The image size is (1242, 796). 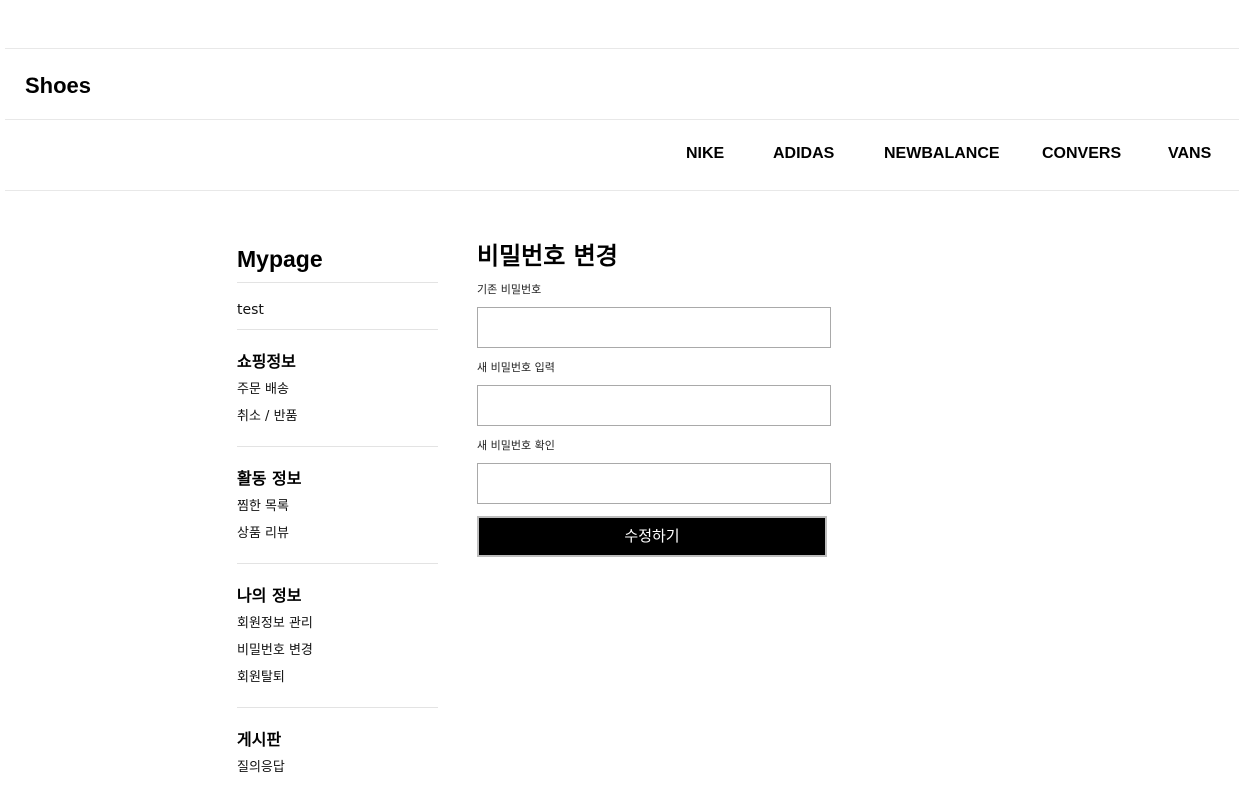 I want to click on sidebar-heading-activity: 활동 정보, so click(x=269, y=478).